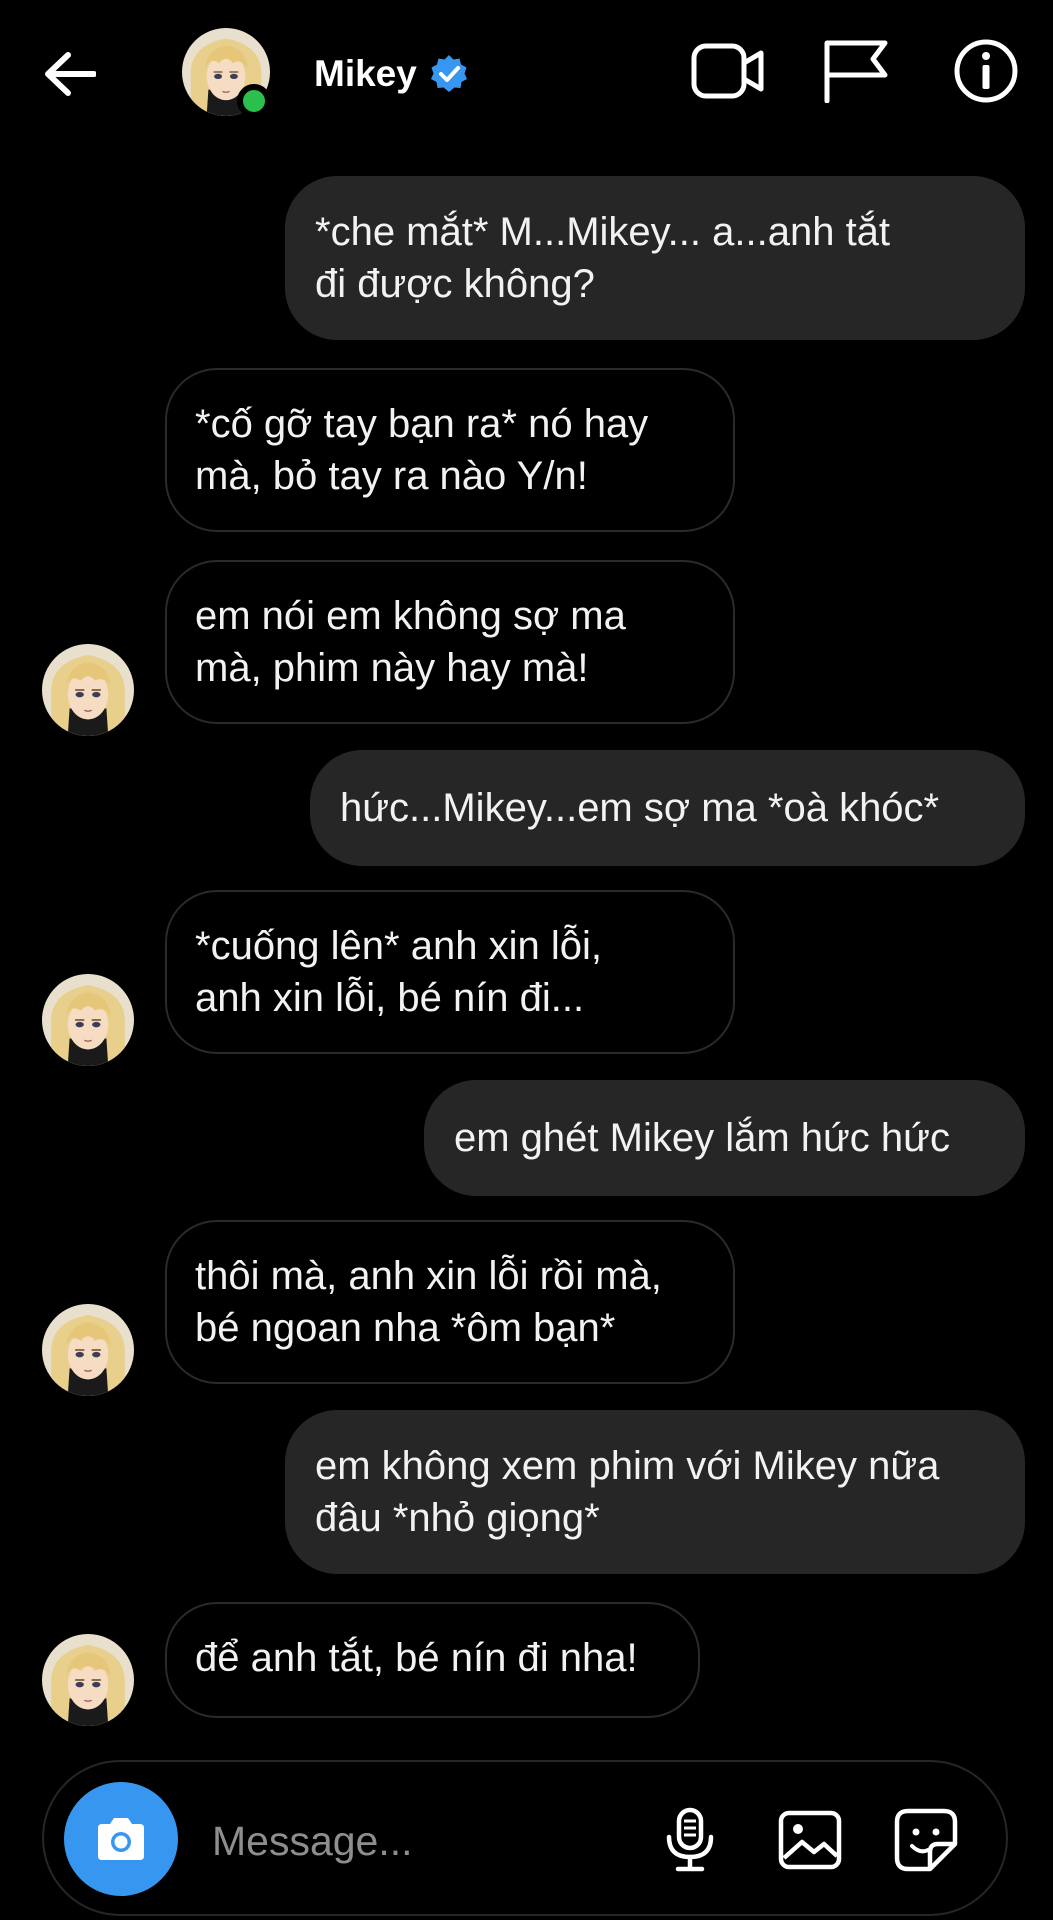  I want to click on message-received: để anh tắt, bé nín đi nha!, so click(432, 1660).